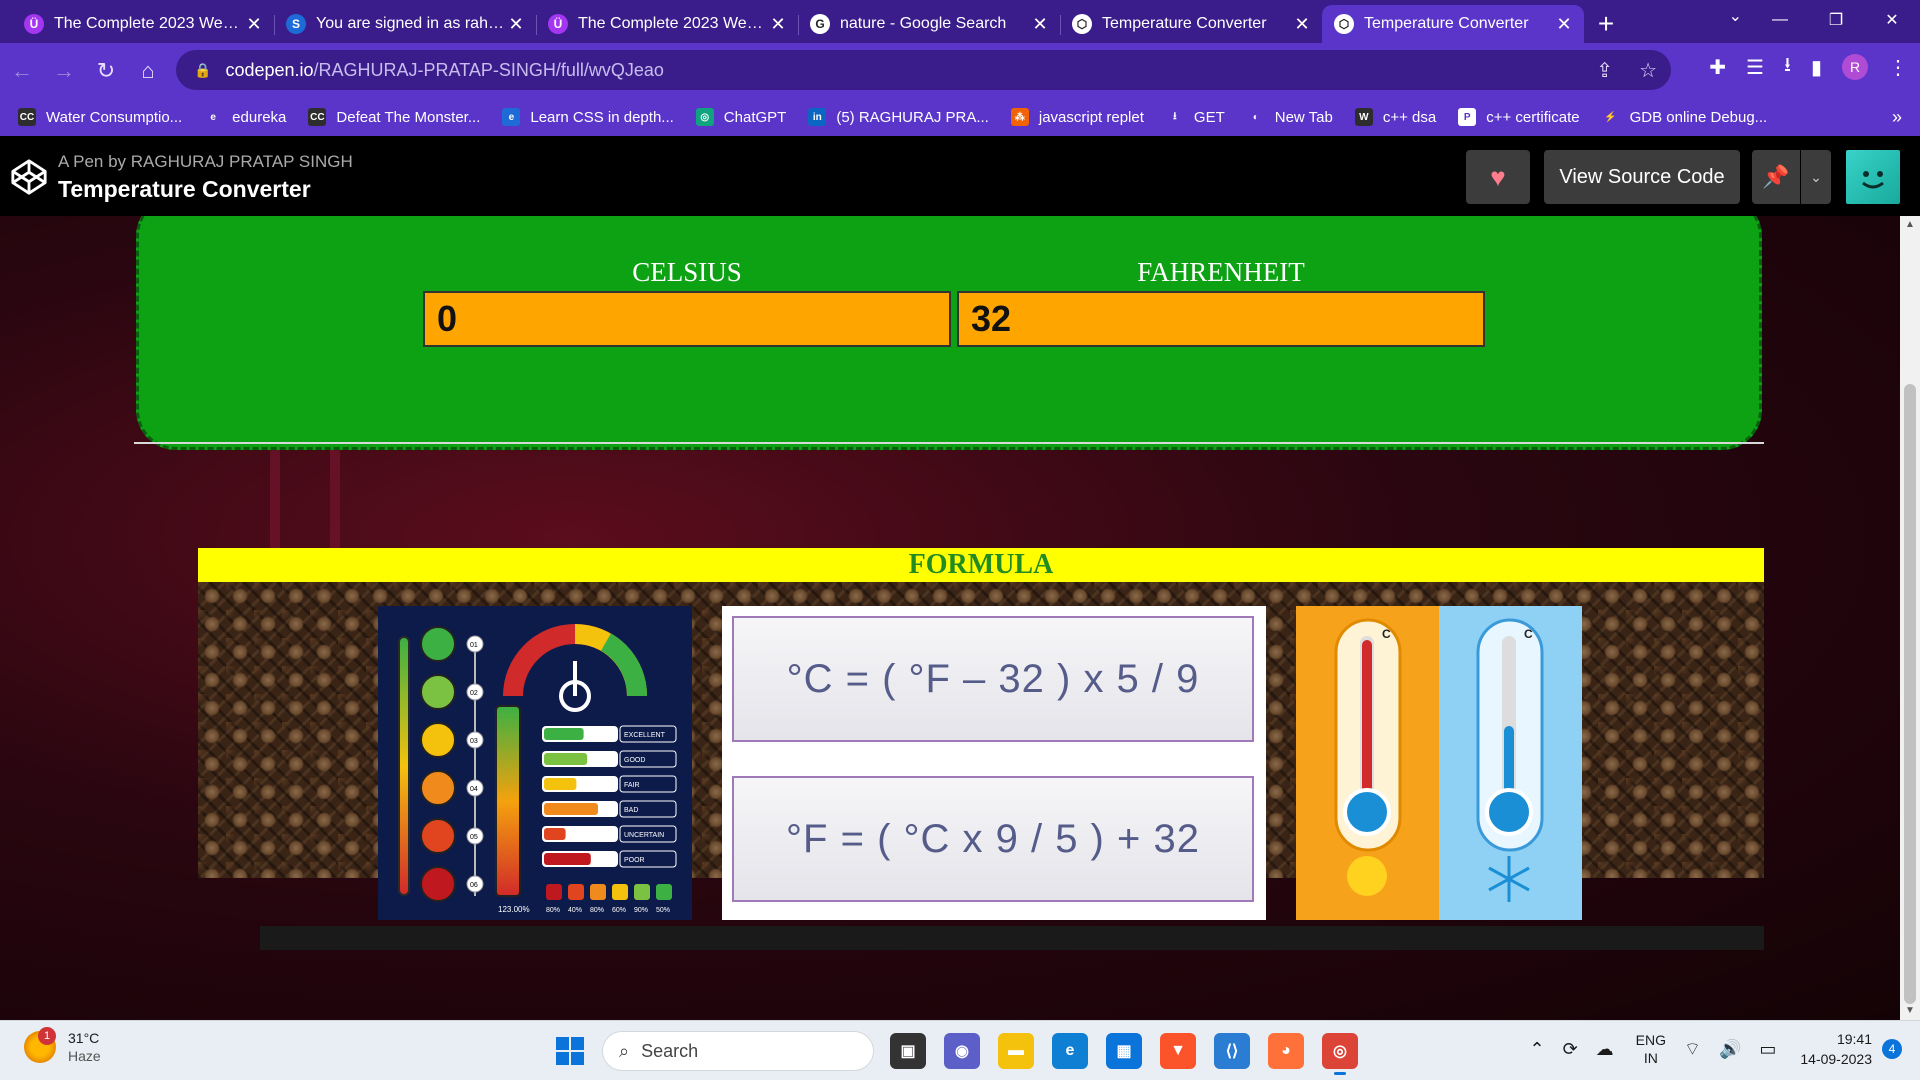 This screenshot has height=1080, width=1920. What do you see at coordinates (1605, 1049) in the screenshot?
I see `cloud-off-icon: ☁` at bounding box center [1605, 1049].